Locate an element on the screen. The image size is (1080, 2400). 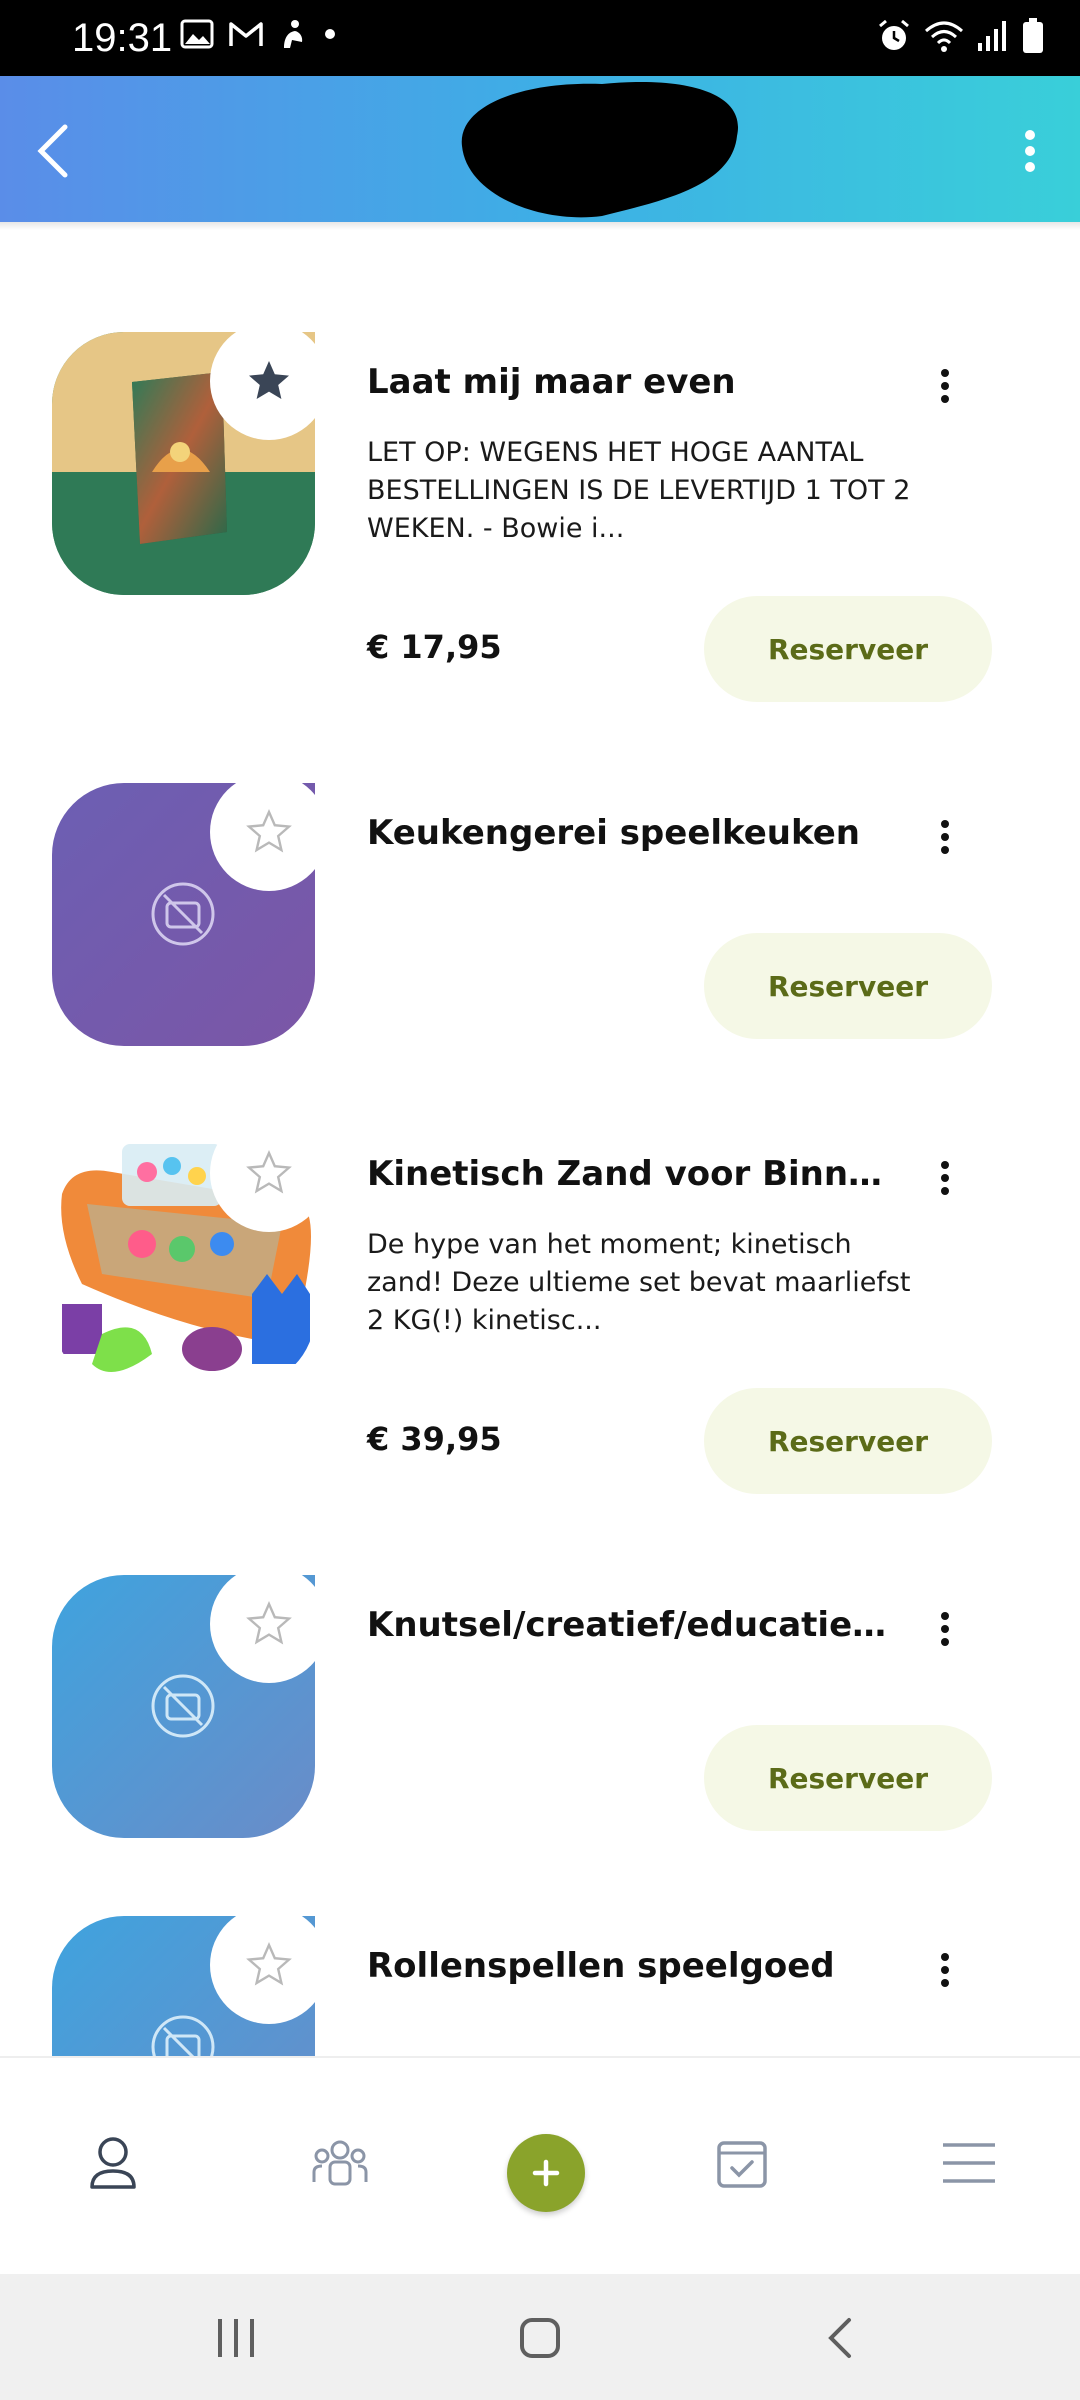
nav-checklist is located at coordinates (742, 2163).